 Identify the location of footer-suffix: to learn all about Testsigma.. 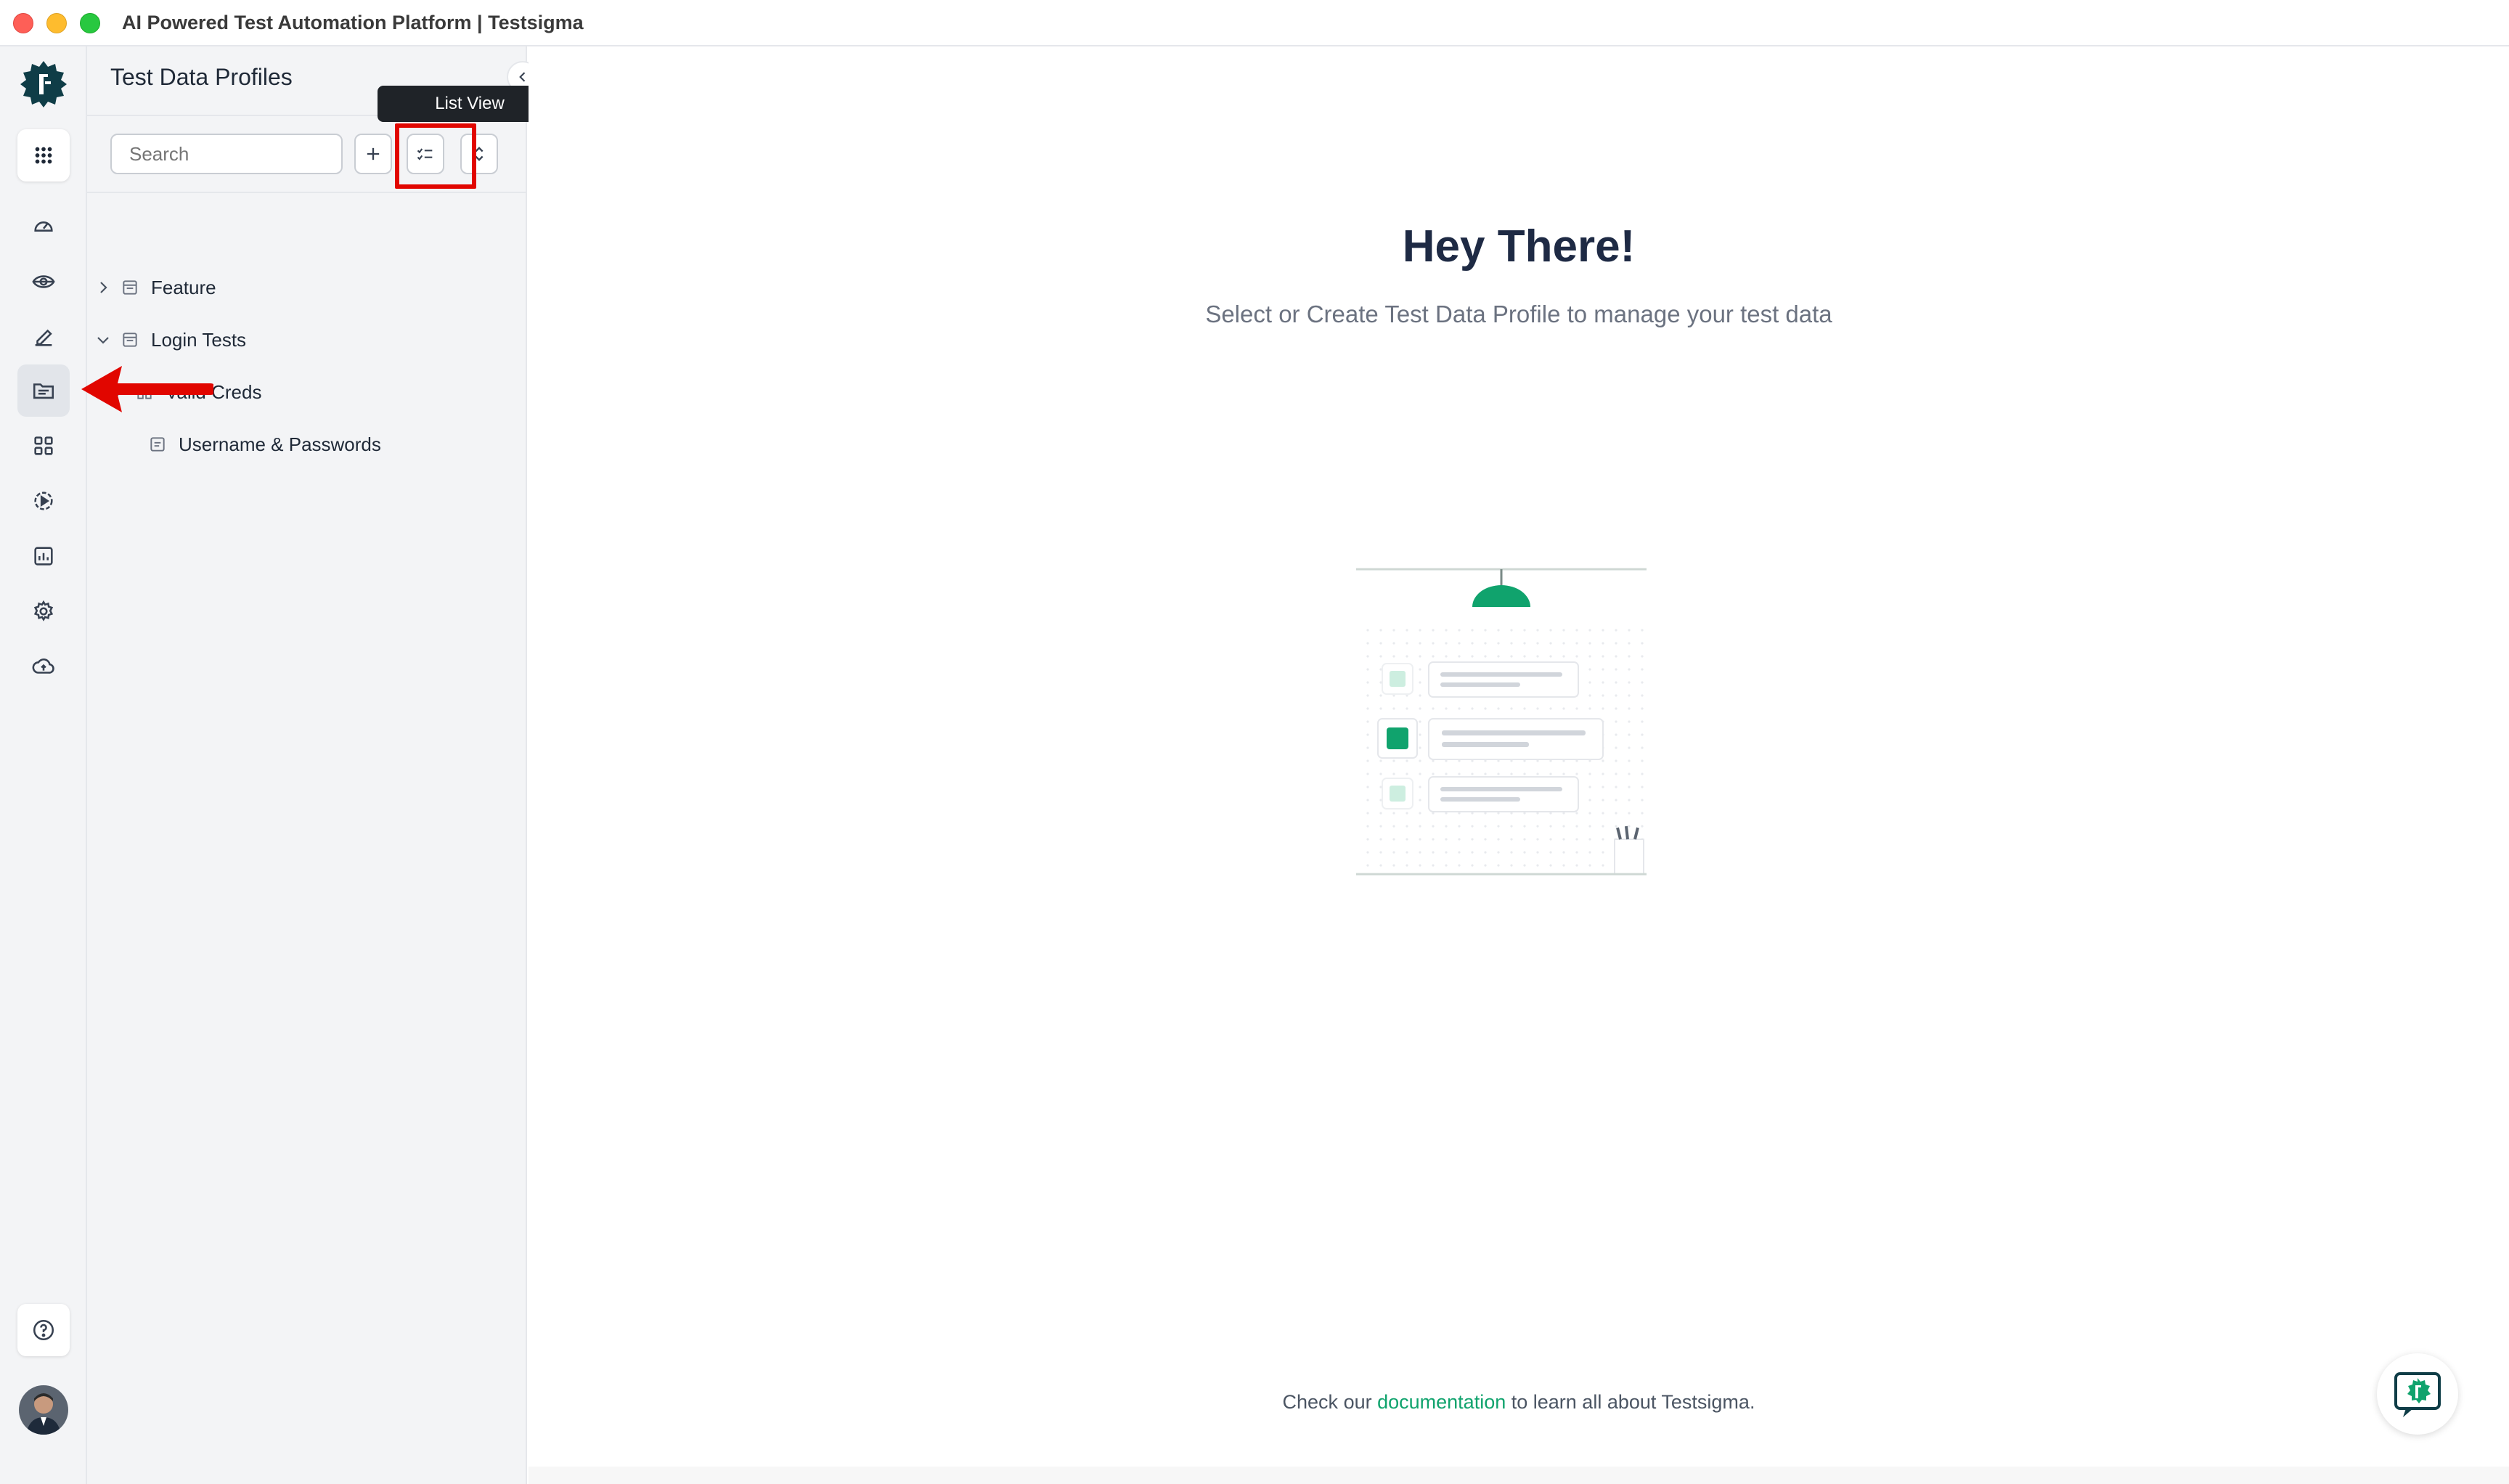
(1633, 1402).